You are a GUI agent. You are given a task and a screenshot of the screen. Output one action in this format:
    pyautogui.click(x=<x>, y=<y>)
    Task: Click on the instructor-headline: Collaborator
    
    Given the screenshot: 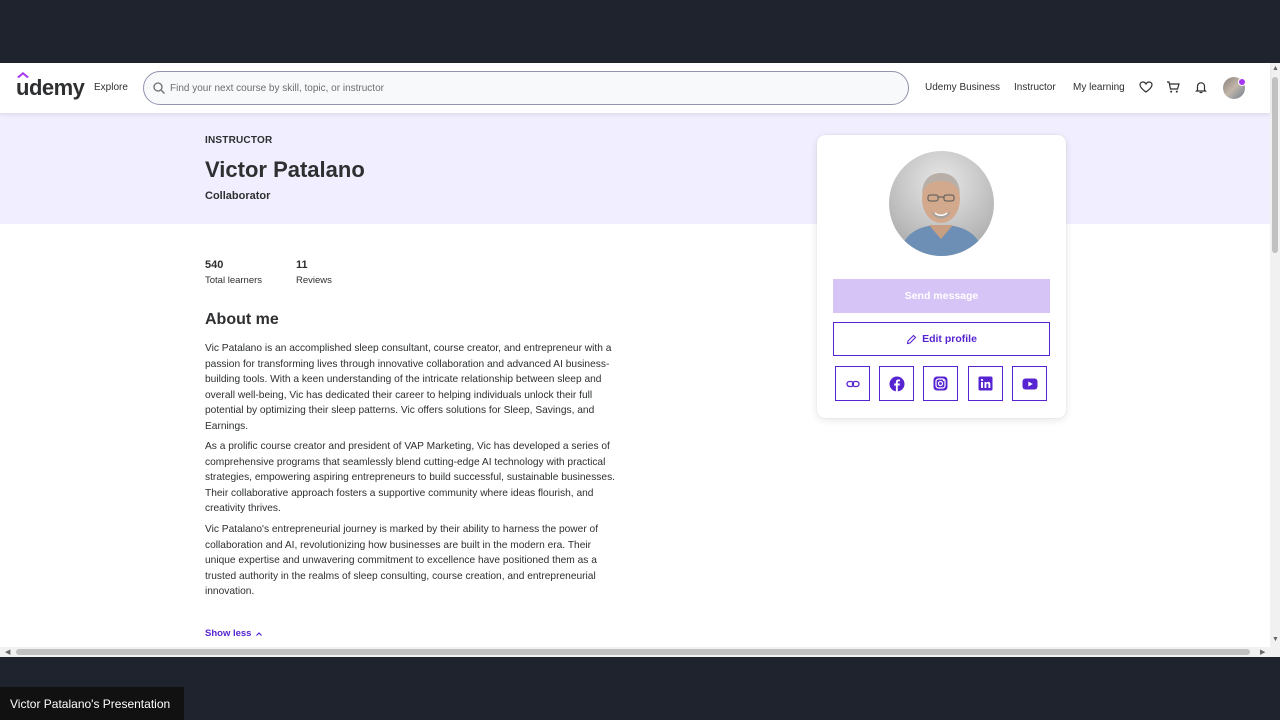 What is the action you would take?
    pyautogui.click(x=238, y=196)
    